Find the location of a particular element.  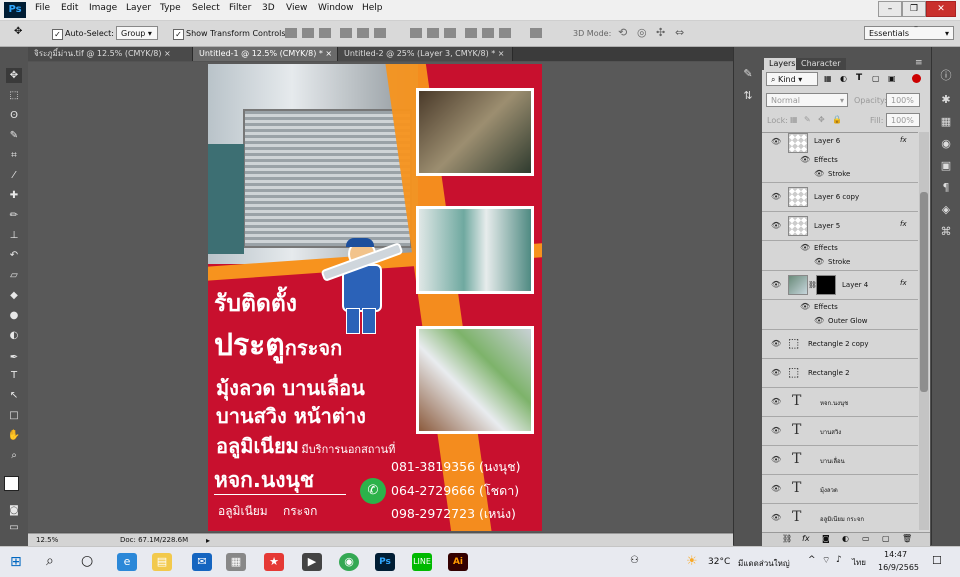

paragraph-icon: ¶ is located at coordinates (946, 187).